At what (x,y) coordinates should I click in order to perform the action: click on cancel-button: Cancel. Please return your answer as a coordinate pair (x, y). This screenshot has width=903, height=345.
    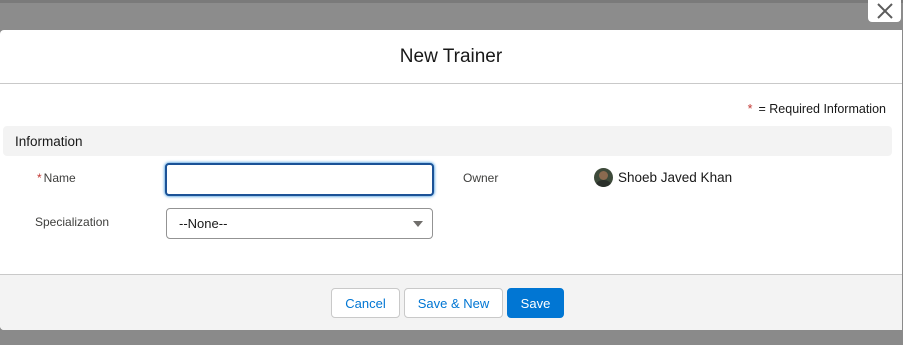
    Looking at the image, I should click on (365, 303).